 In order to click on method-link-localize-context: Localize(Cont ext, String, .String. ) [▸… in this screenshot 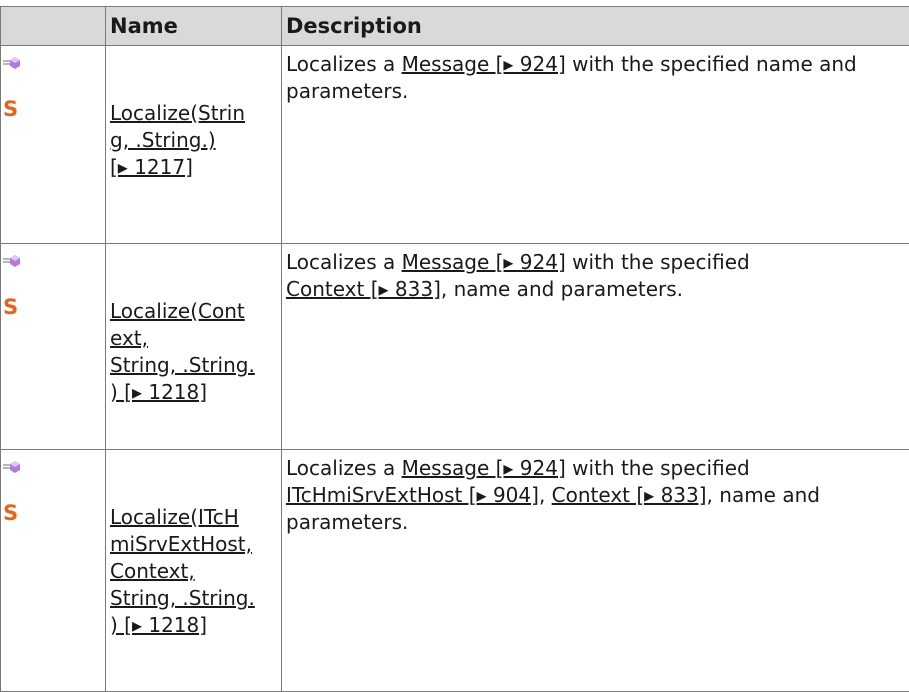, I will do `click(182, 351)`.